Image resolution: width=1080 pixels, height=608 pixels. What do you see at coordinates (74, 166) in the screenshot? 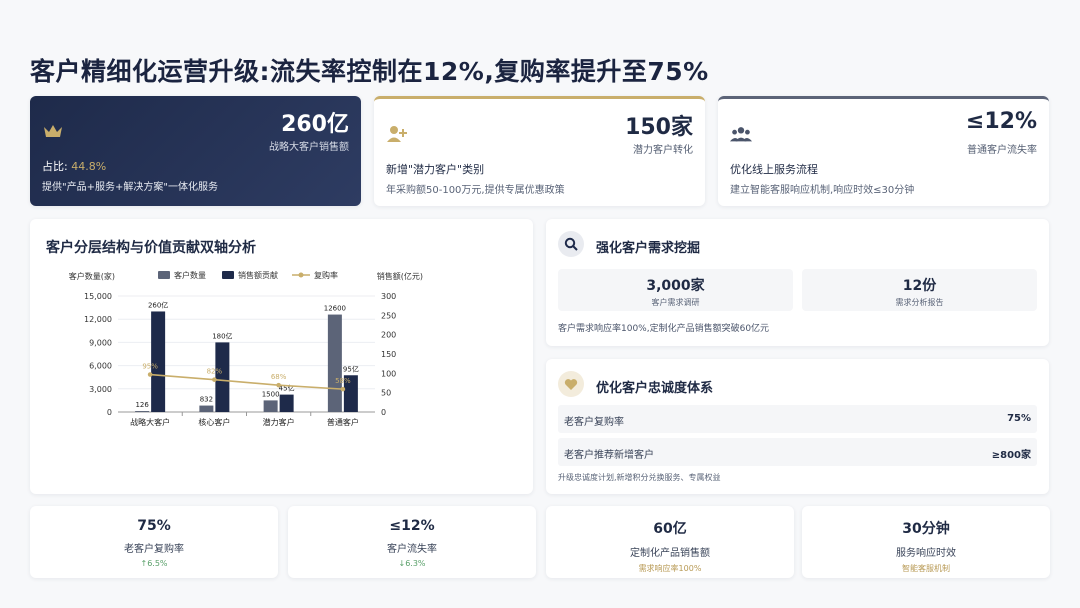
I see `card-share: 占比: 44.8%` at bounding box center [74, 166].